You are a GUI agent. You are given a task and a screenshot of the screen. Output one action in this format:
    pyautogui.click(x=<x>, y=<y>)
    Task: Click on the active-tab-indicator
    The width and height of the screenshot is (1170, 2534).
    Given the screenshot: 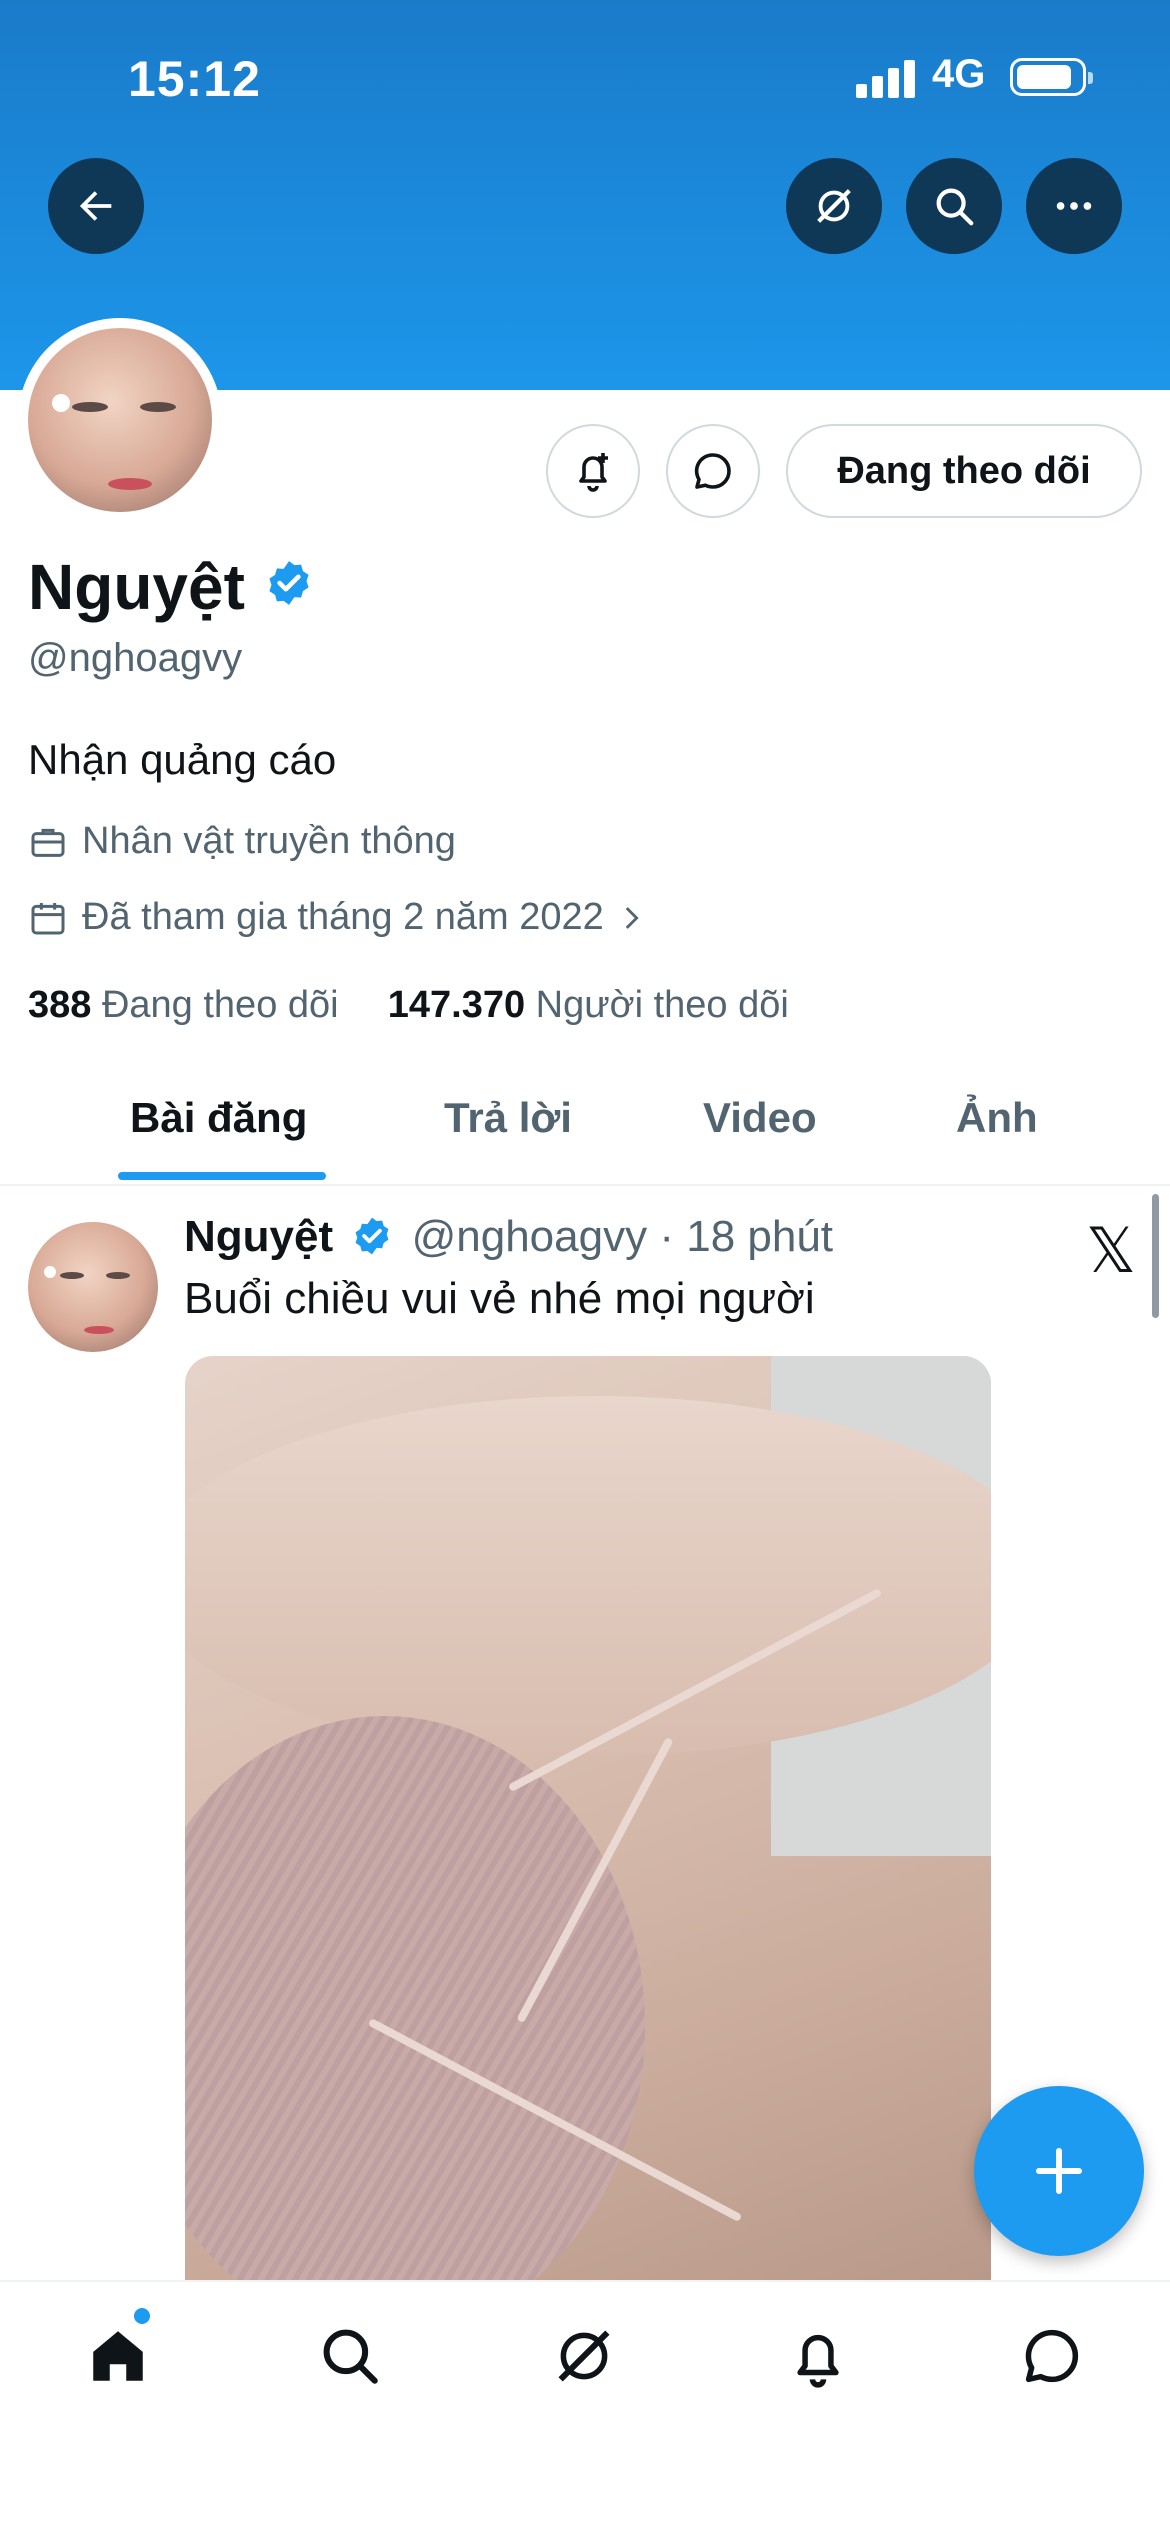 What is the action you would take?
    pyautogui.click(x=222, y=1176)
    